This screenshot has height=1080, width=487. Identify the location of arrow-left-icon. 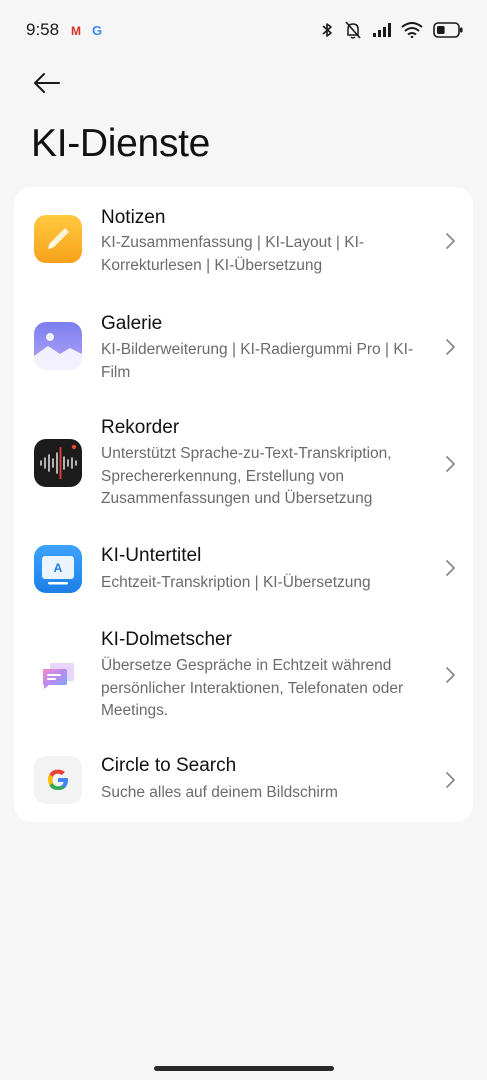
(47, 88).